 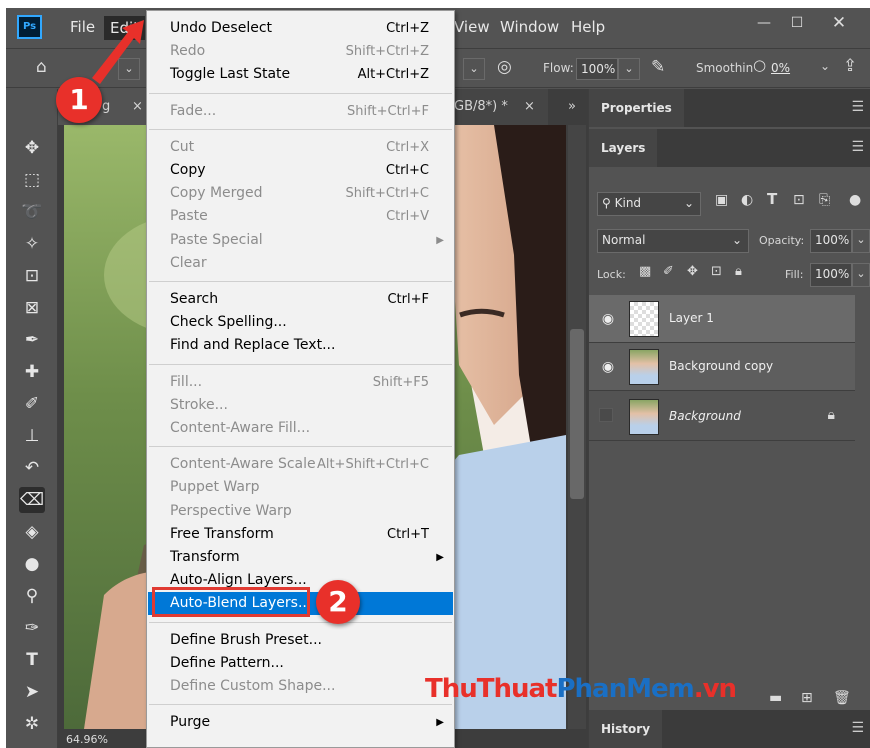 I want to click on menu-item-redo: Redo Shift+Ctrl+Z, so click(x=300, y=51).